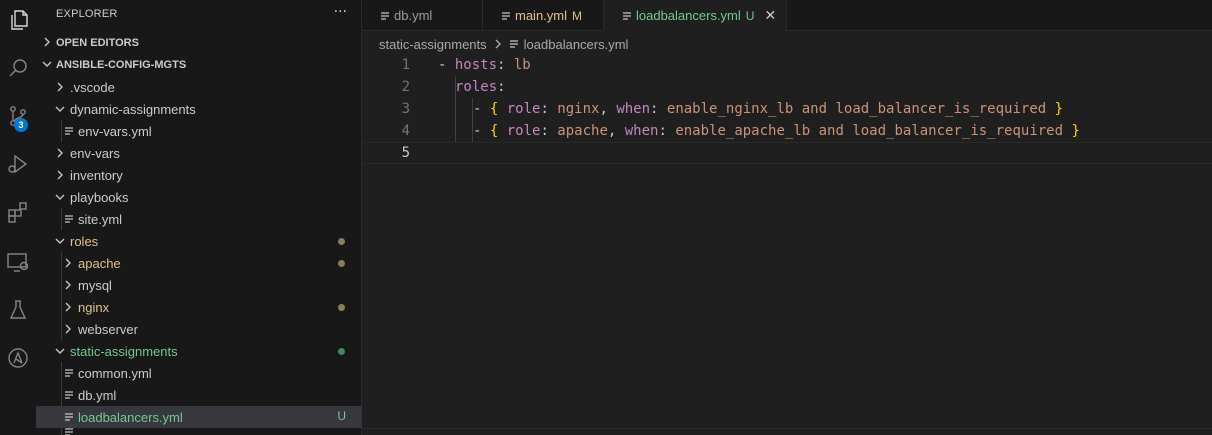 The width and height of the screenshot is (1212, 435). I want to click on explorer-title: EXPLORER, so click(87, 14).